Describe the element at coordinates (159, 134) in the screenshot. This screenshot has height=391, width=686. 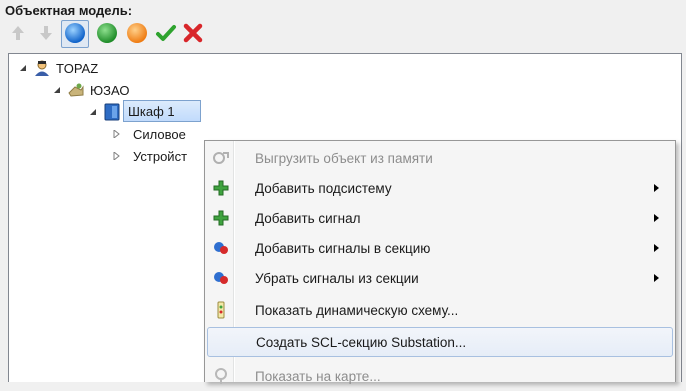
I see `tree-node-label: Силовое` at that location.